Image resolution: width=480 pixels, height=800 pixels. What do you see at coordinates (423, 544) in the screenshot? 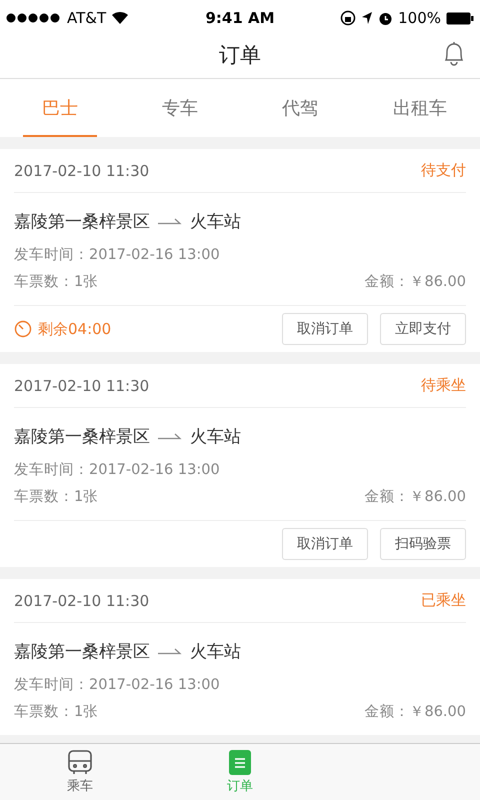
I see `order-action-button: 扫码验票` at bounding box center [423, 544].